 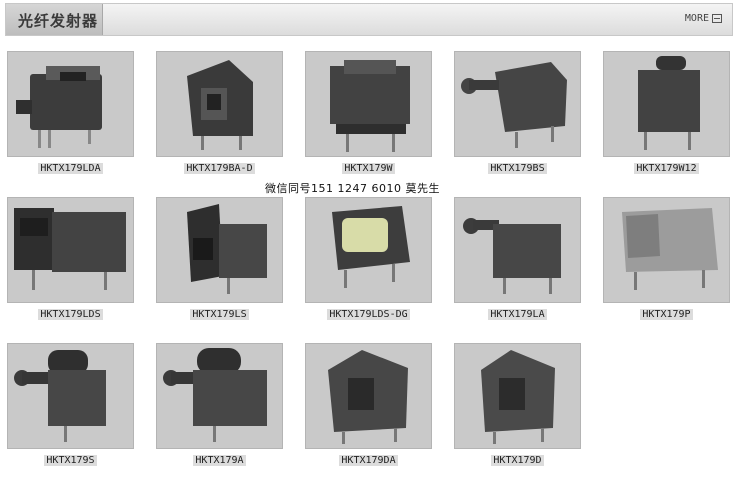 What do you see at coordinates (717, 18) in the screenshot?
I see `more-icon` at bounding box center [717, 18].